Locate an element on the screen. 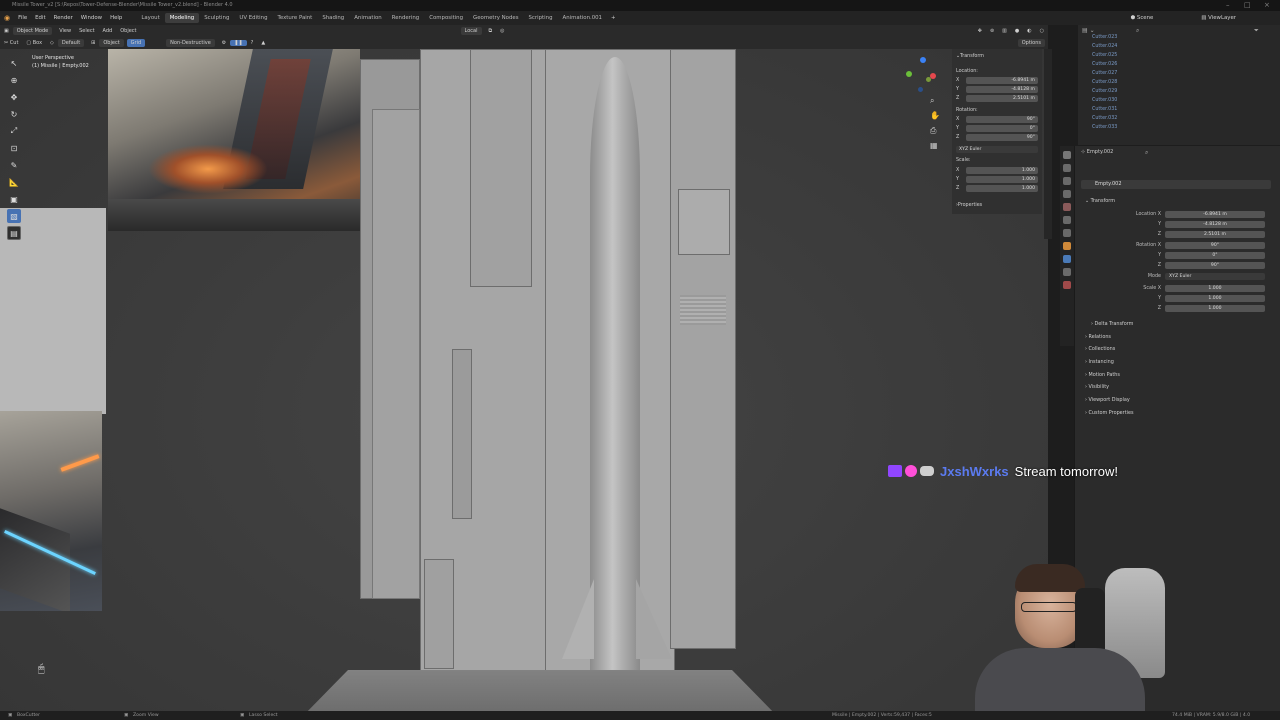 This screenshot has height=720, width=1280. reference-image-top is located at coordinates (234, 140).